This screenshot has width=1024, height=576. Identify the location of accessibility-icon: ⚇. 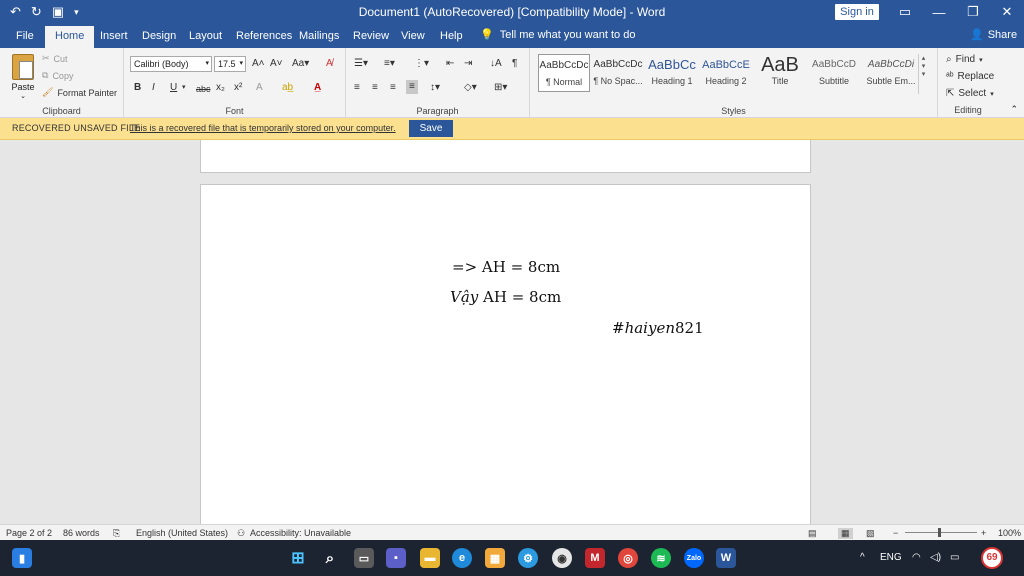
(241, 533).